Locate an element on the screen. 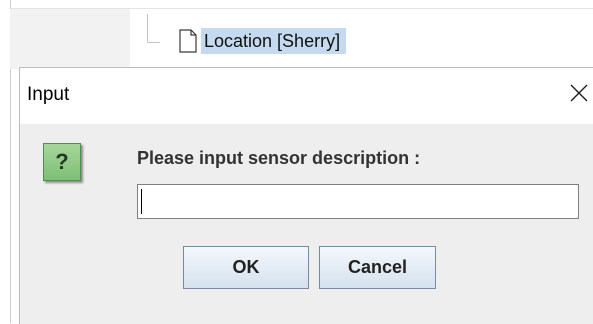 The height and width of the screenshot is (324, 593). dialog-title: Input is located at coordinates (48, 94).